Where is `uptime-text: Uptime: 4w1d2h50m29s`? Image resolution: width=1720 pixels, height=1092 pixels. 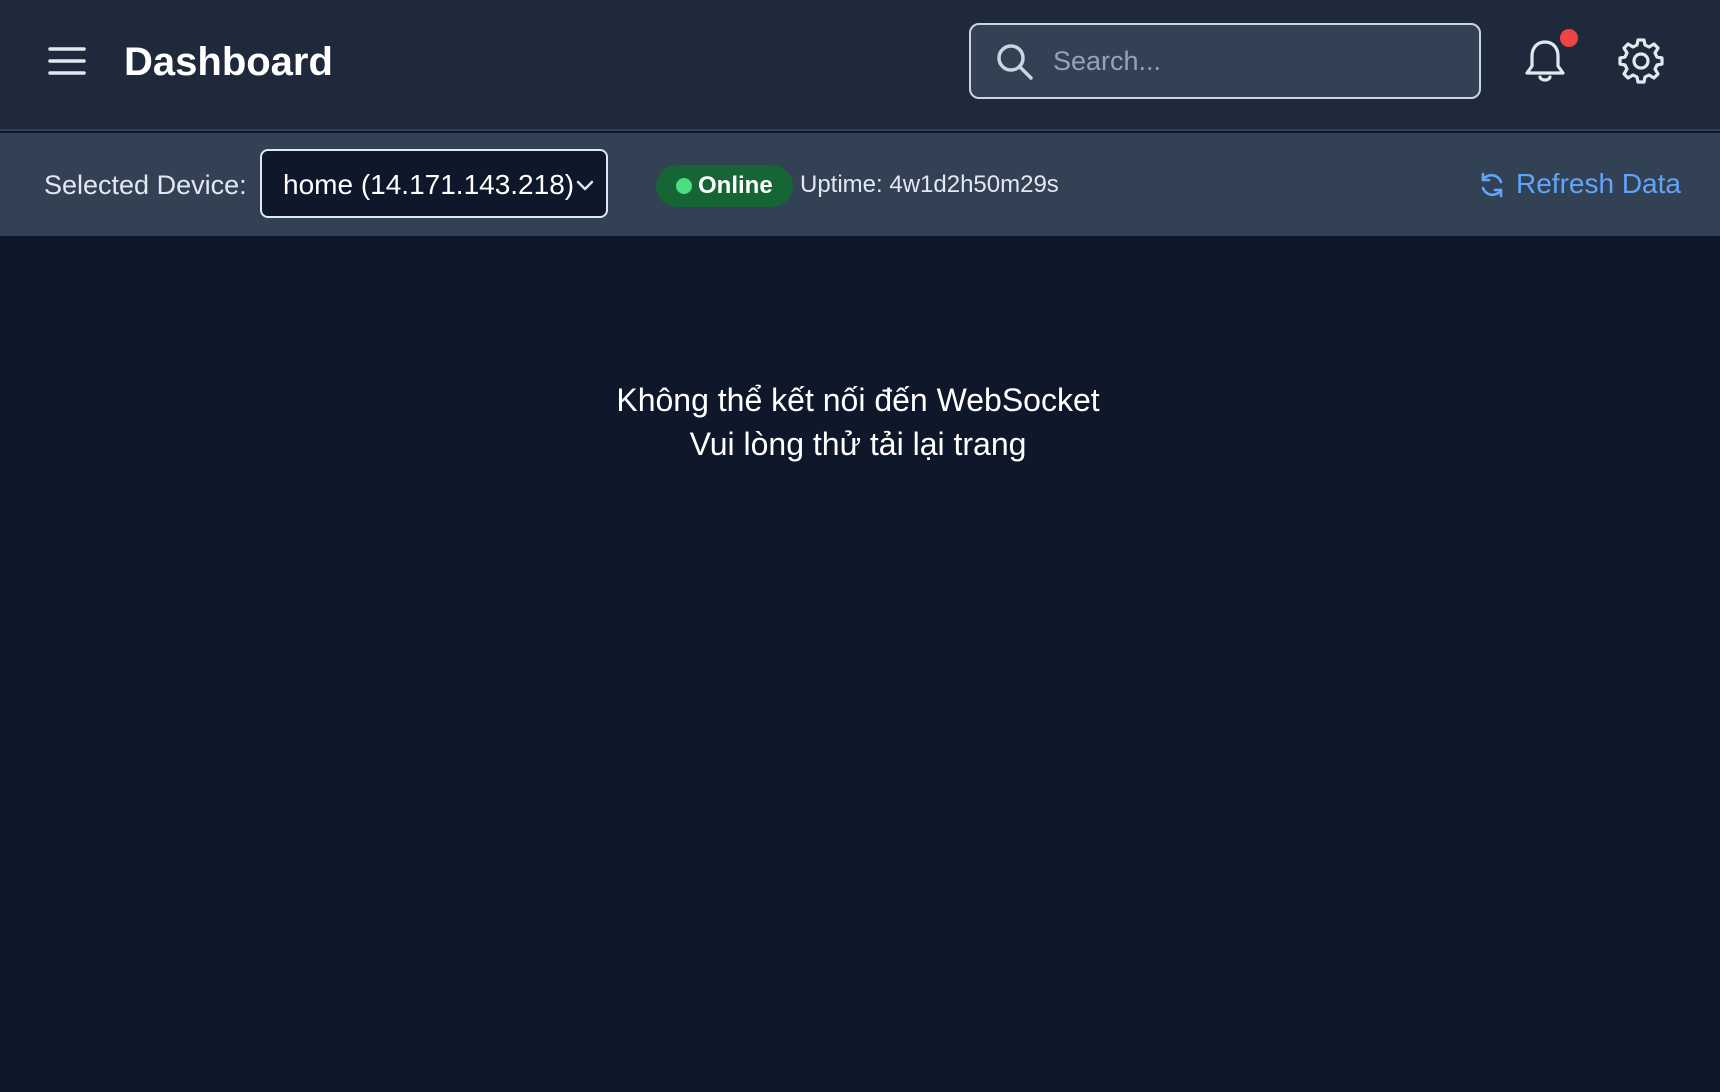 uptime-text: Uptime: 4w1d2h50m29s is located at coordinates (929, 184).